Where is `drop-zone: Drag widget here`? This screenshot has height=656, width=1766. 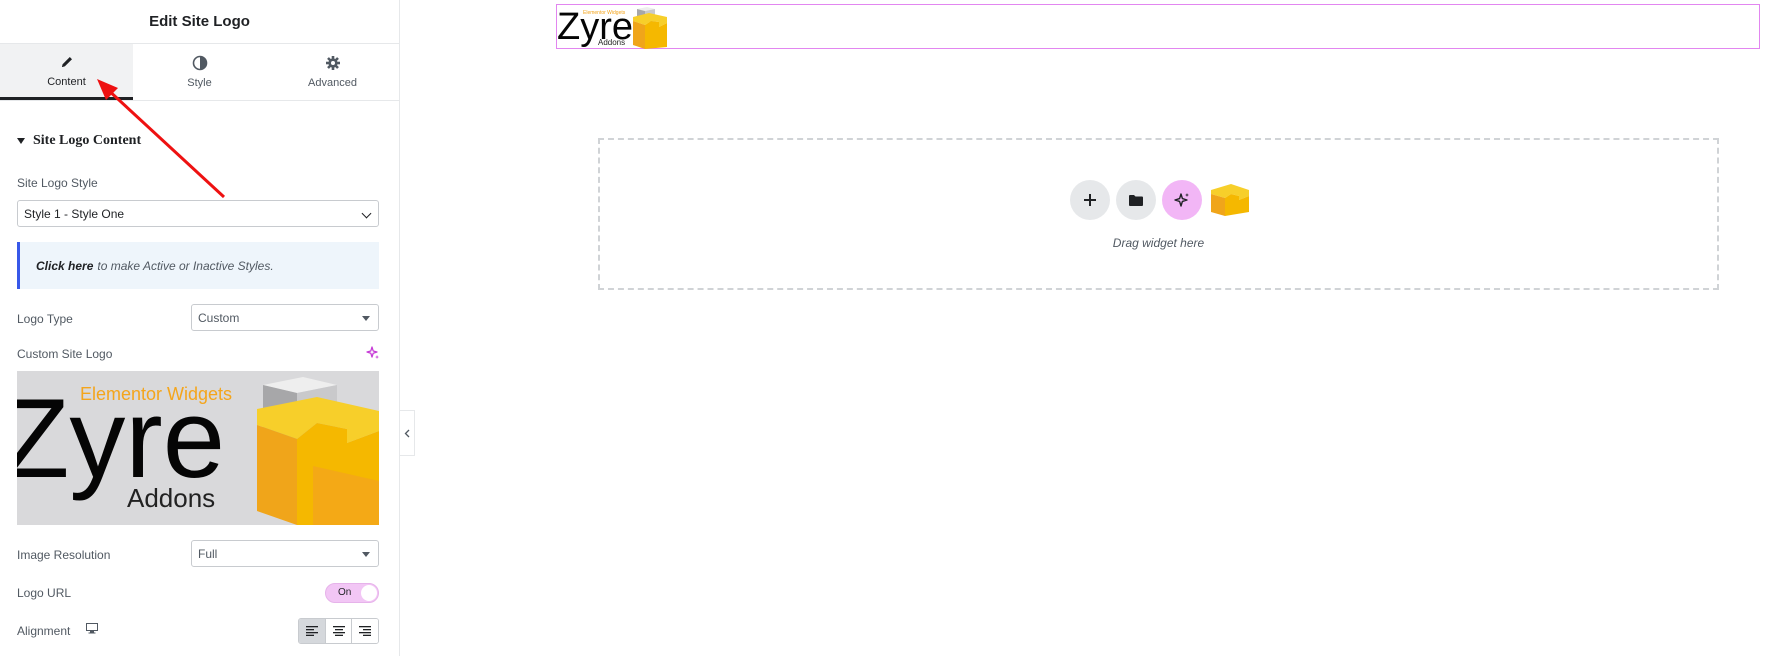
drop-zone: Drag widget here is located at coordinates (1158, 214).